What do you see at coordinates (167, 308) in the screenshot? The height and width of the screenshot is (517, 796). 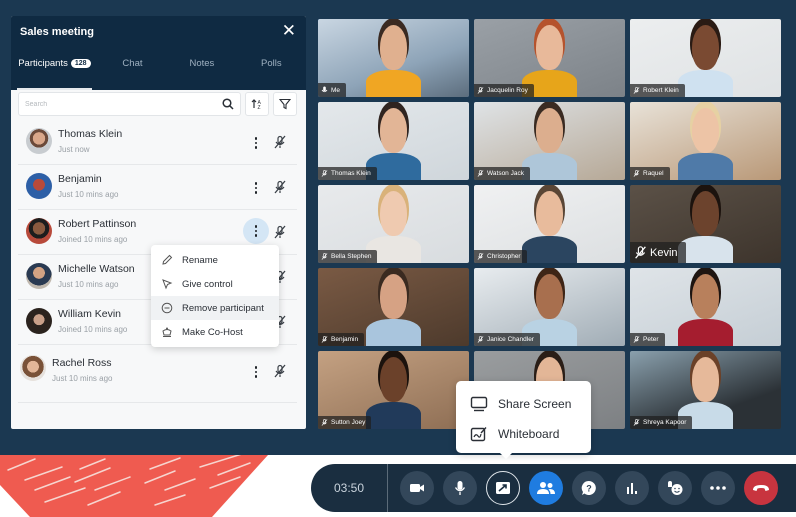 I see `minus-circle-icon` at bounding box center [167, 308].